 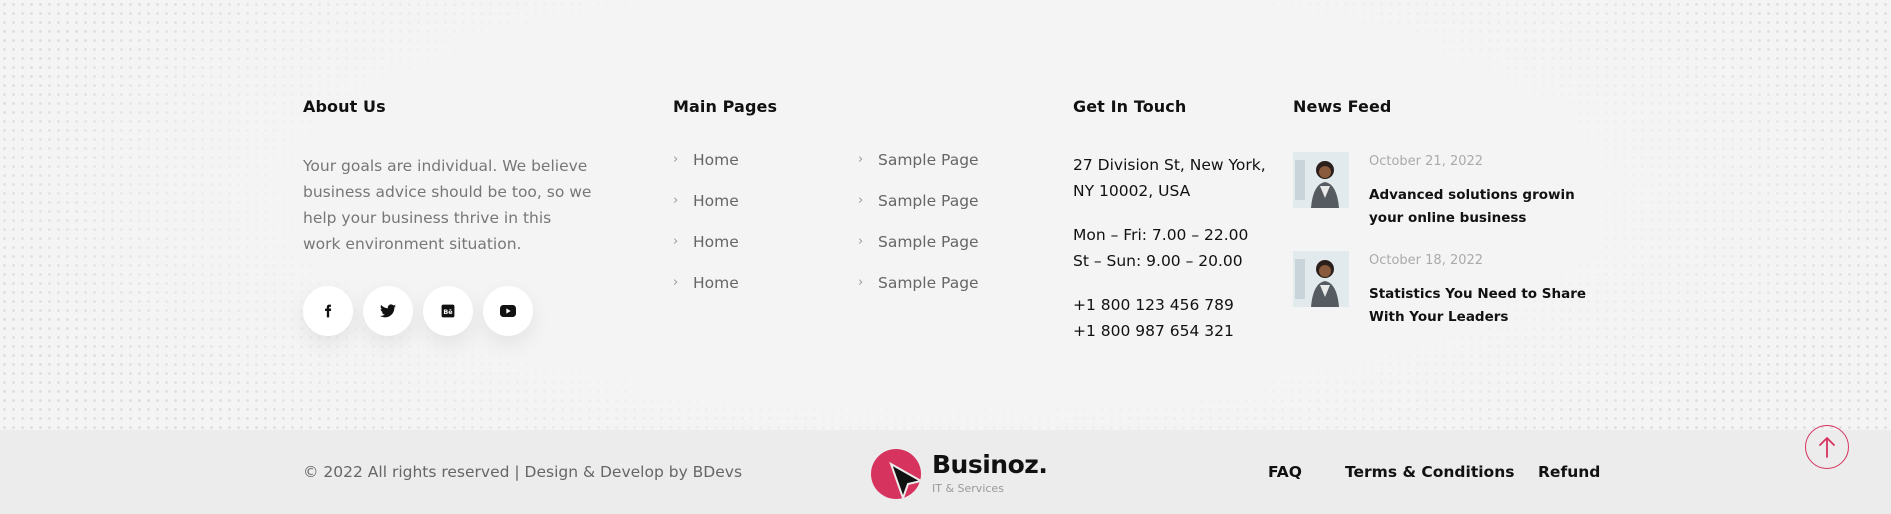 What do you see at coordinates (1342, 106) in the screenshot?
I see `news-title: News Feed` at bounding box center [1342, 106].